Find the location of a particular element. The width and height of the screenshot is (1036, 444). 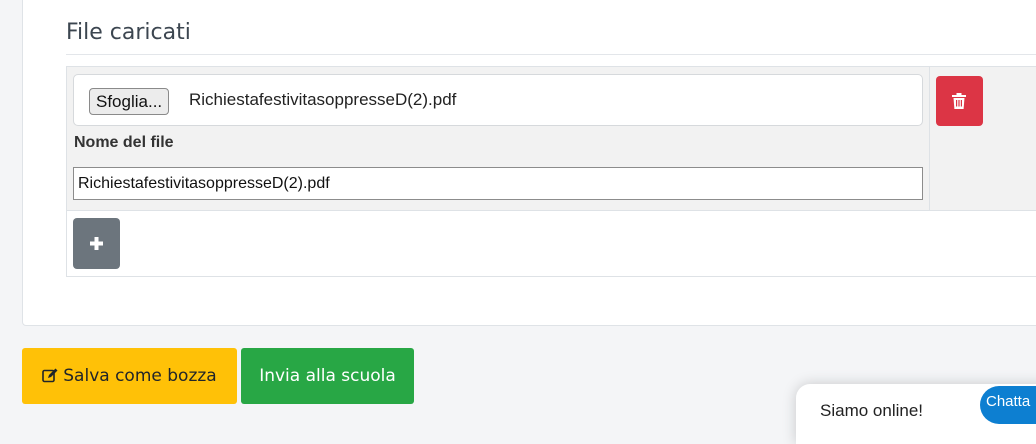

add-file-button is located at coordinates (96, 243).